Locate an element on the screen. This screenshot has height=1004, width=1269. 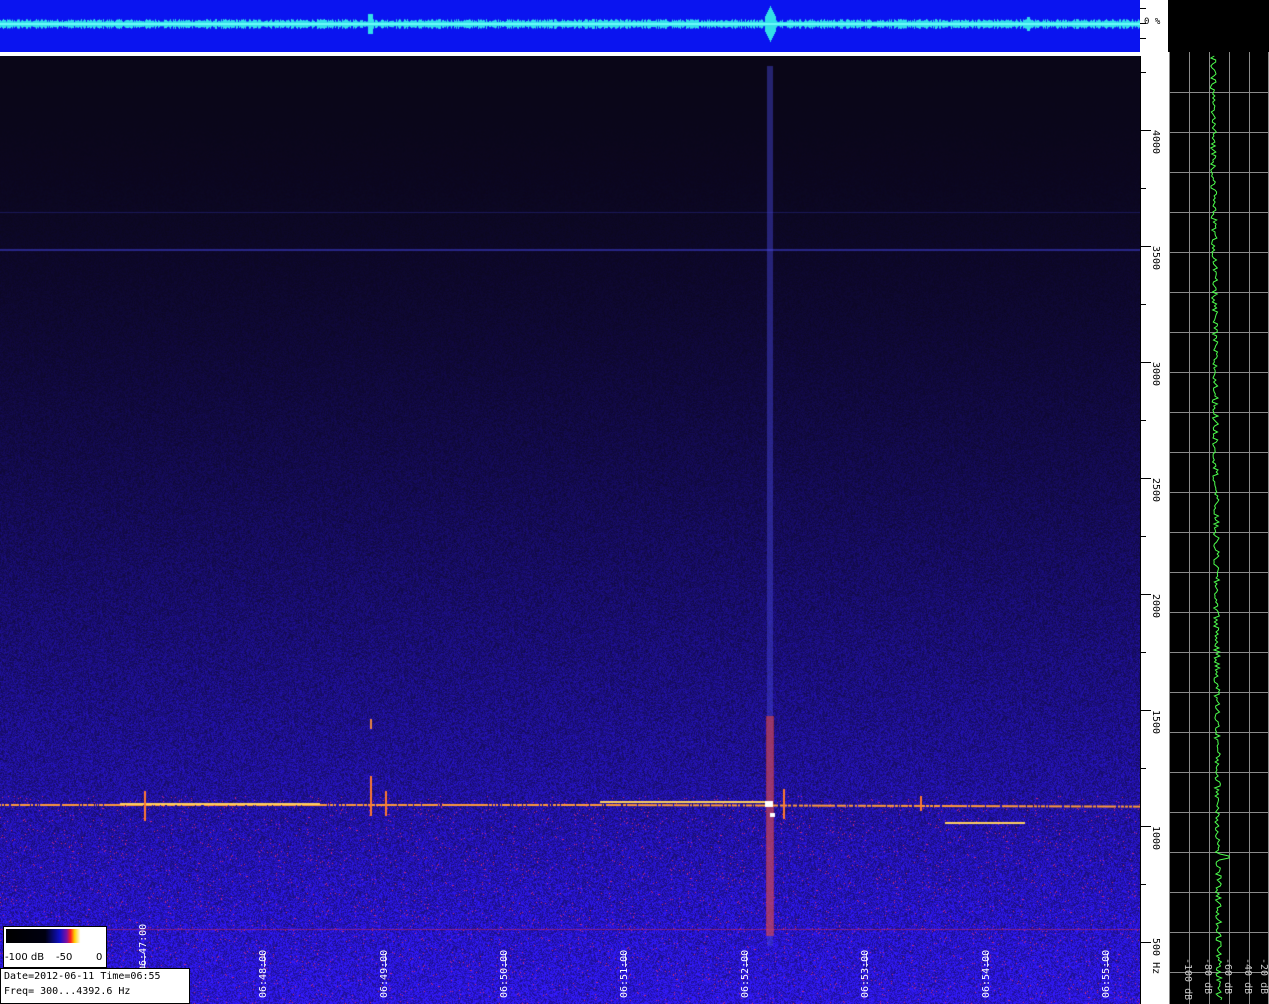
spectrum-trace is located at coordinates (1219, 528).